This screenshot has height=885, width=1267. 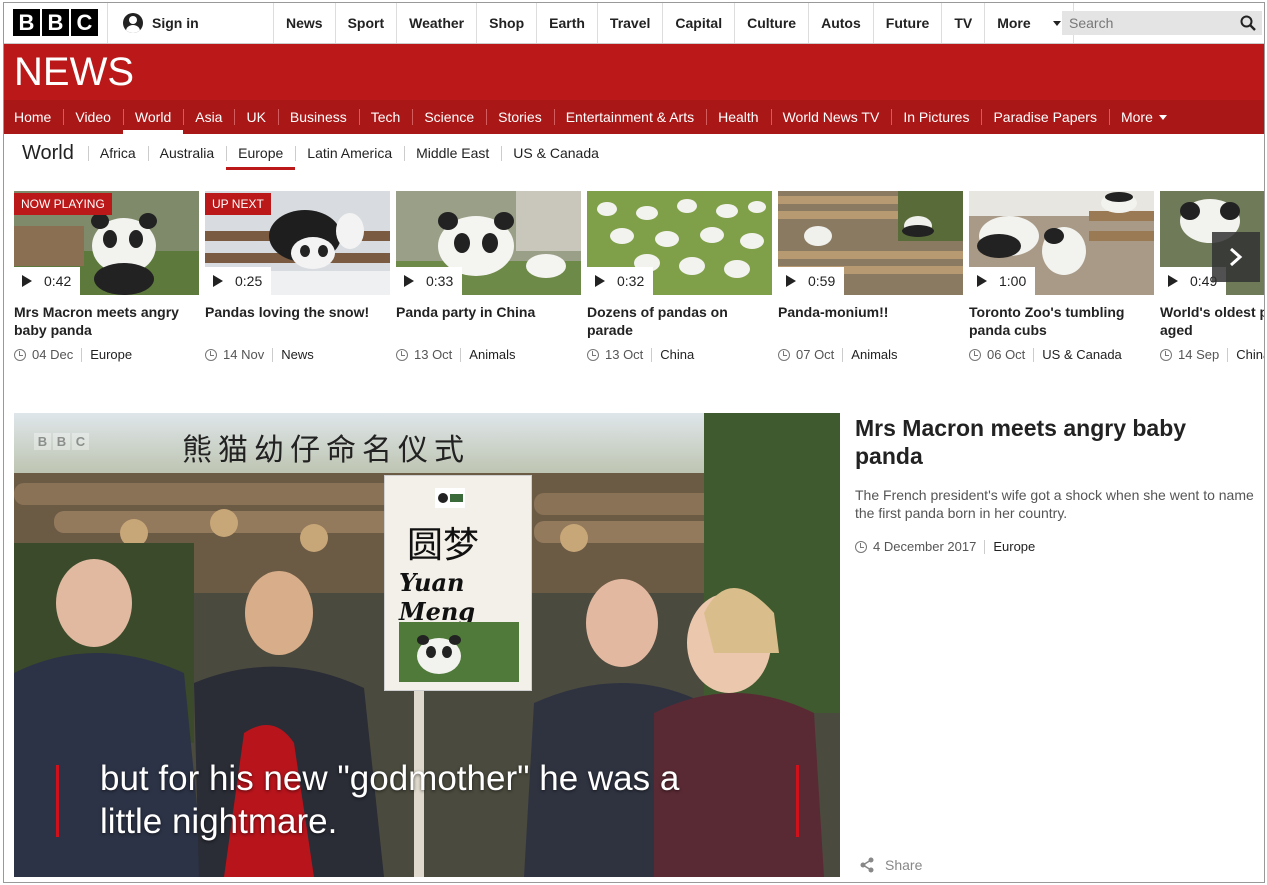 I want to click on global-nav-earth: Earth, so click(x=566, y=23).